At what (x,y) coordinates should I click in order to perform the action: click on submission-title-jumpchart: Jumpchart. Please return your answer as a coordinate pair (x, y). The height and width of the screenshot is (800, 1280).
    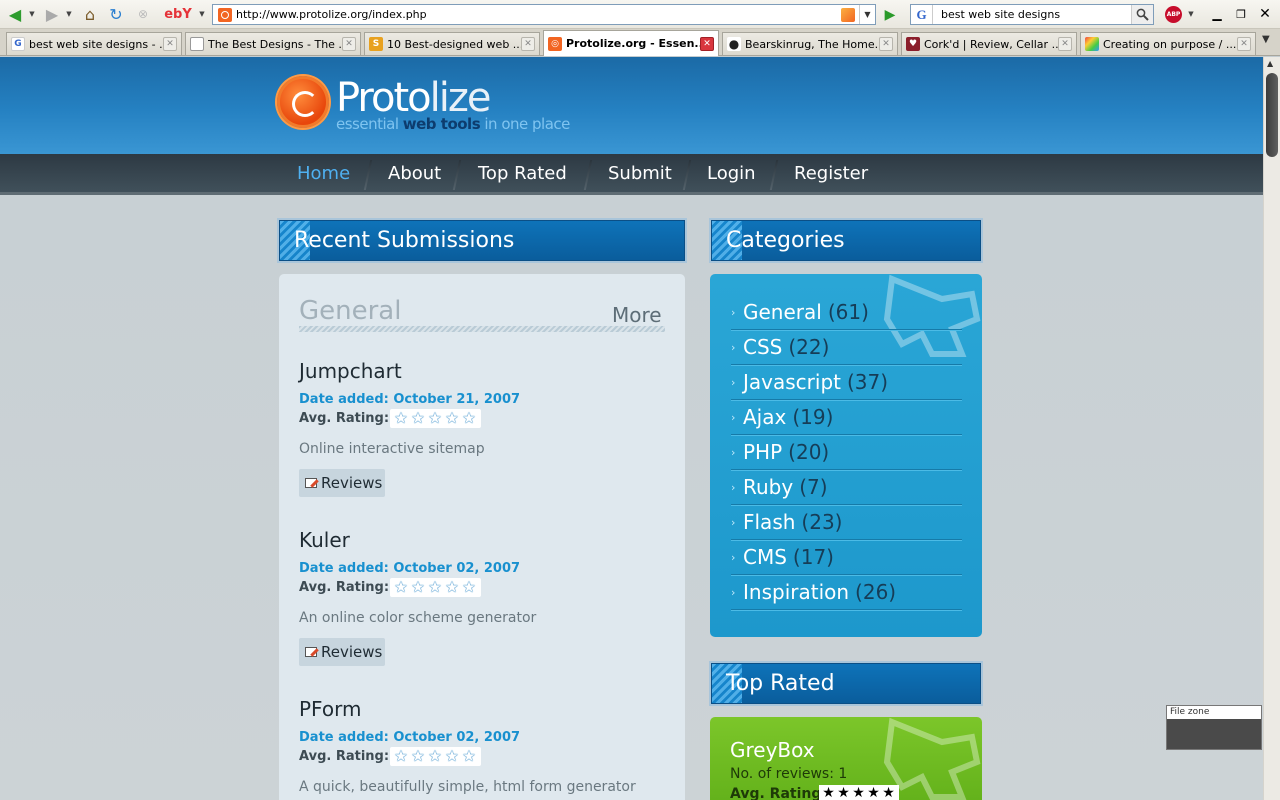
    Looking at the image, I should click on (350, 371).